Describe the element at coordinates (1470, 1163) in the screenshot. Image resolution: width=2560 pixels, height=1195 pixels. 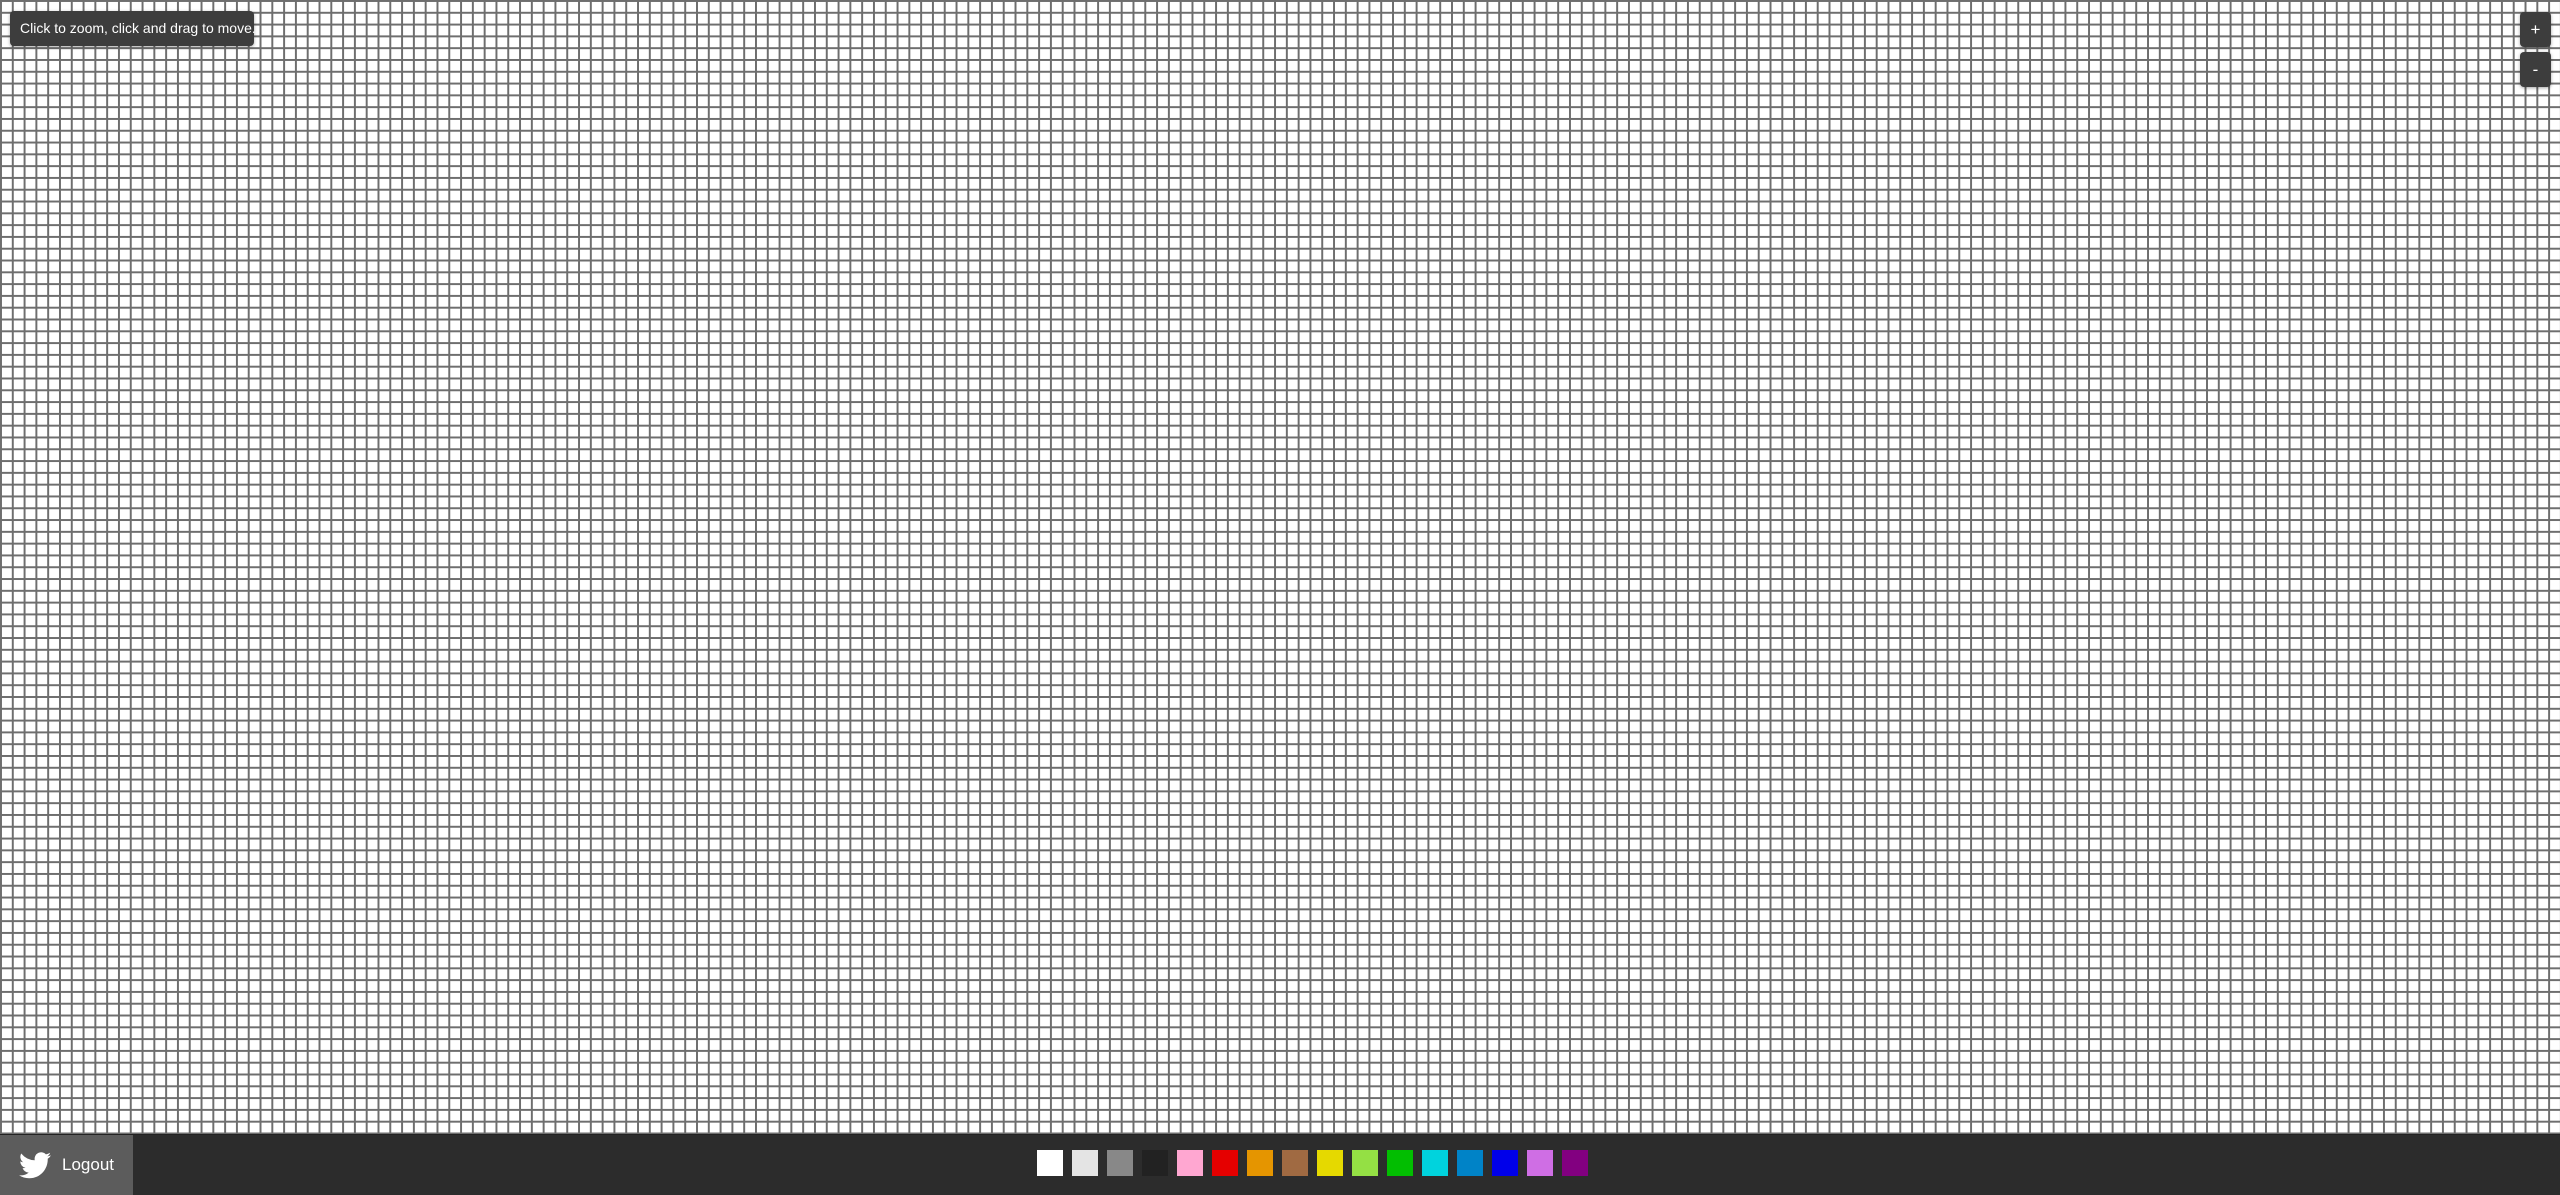
I see `color-swatch-blue` at that location.